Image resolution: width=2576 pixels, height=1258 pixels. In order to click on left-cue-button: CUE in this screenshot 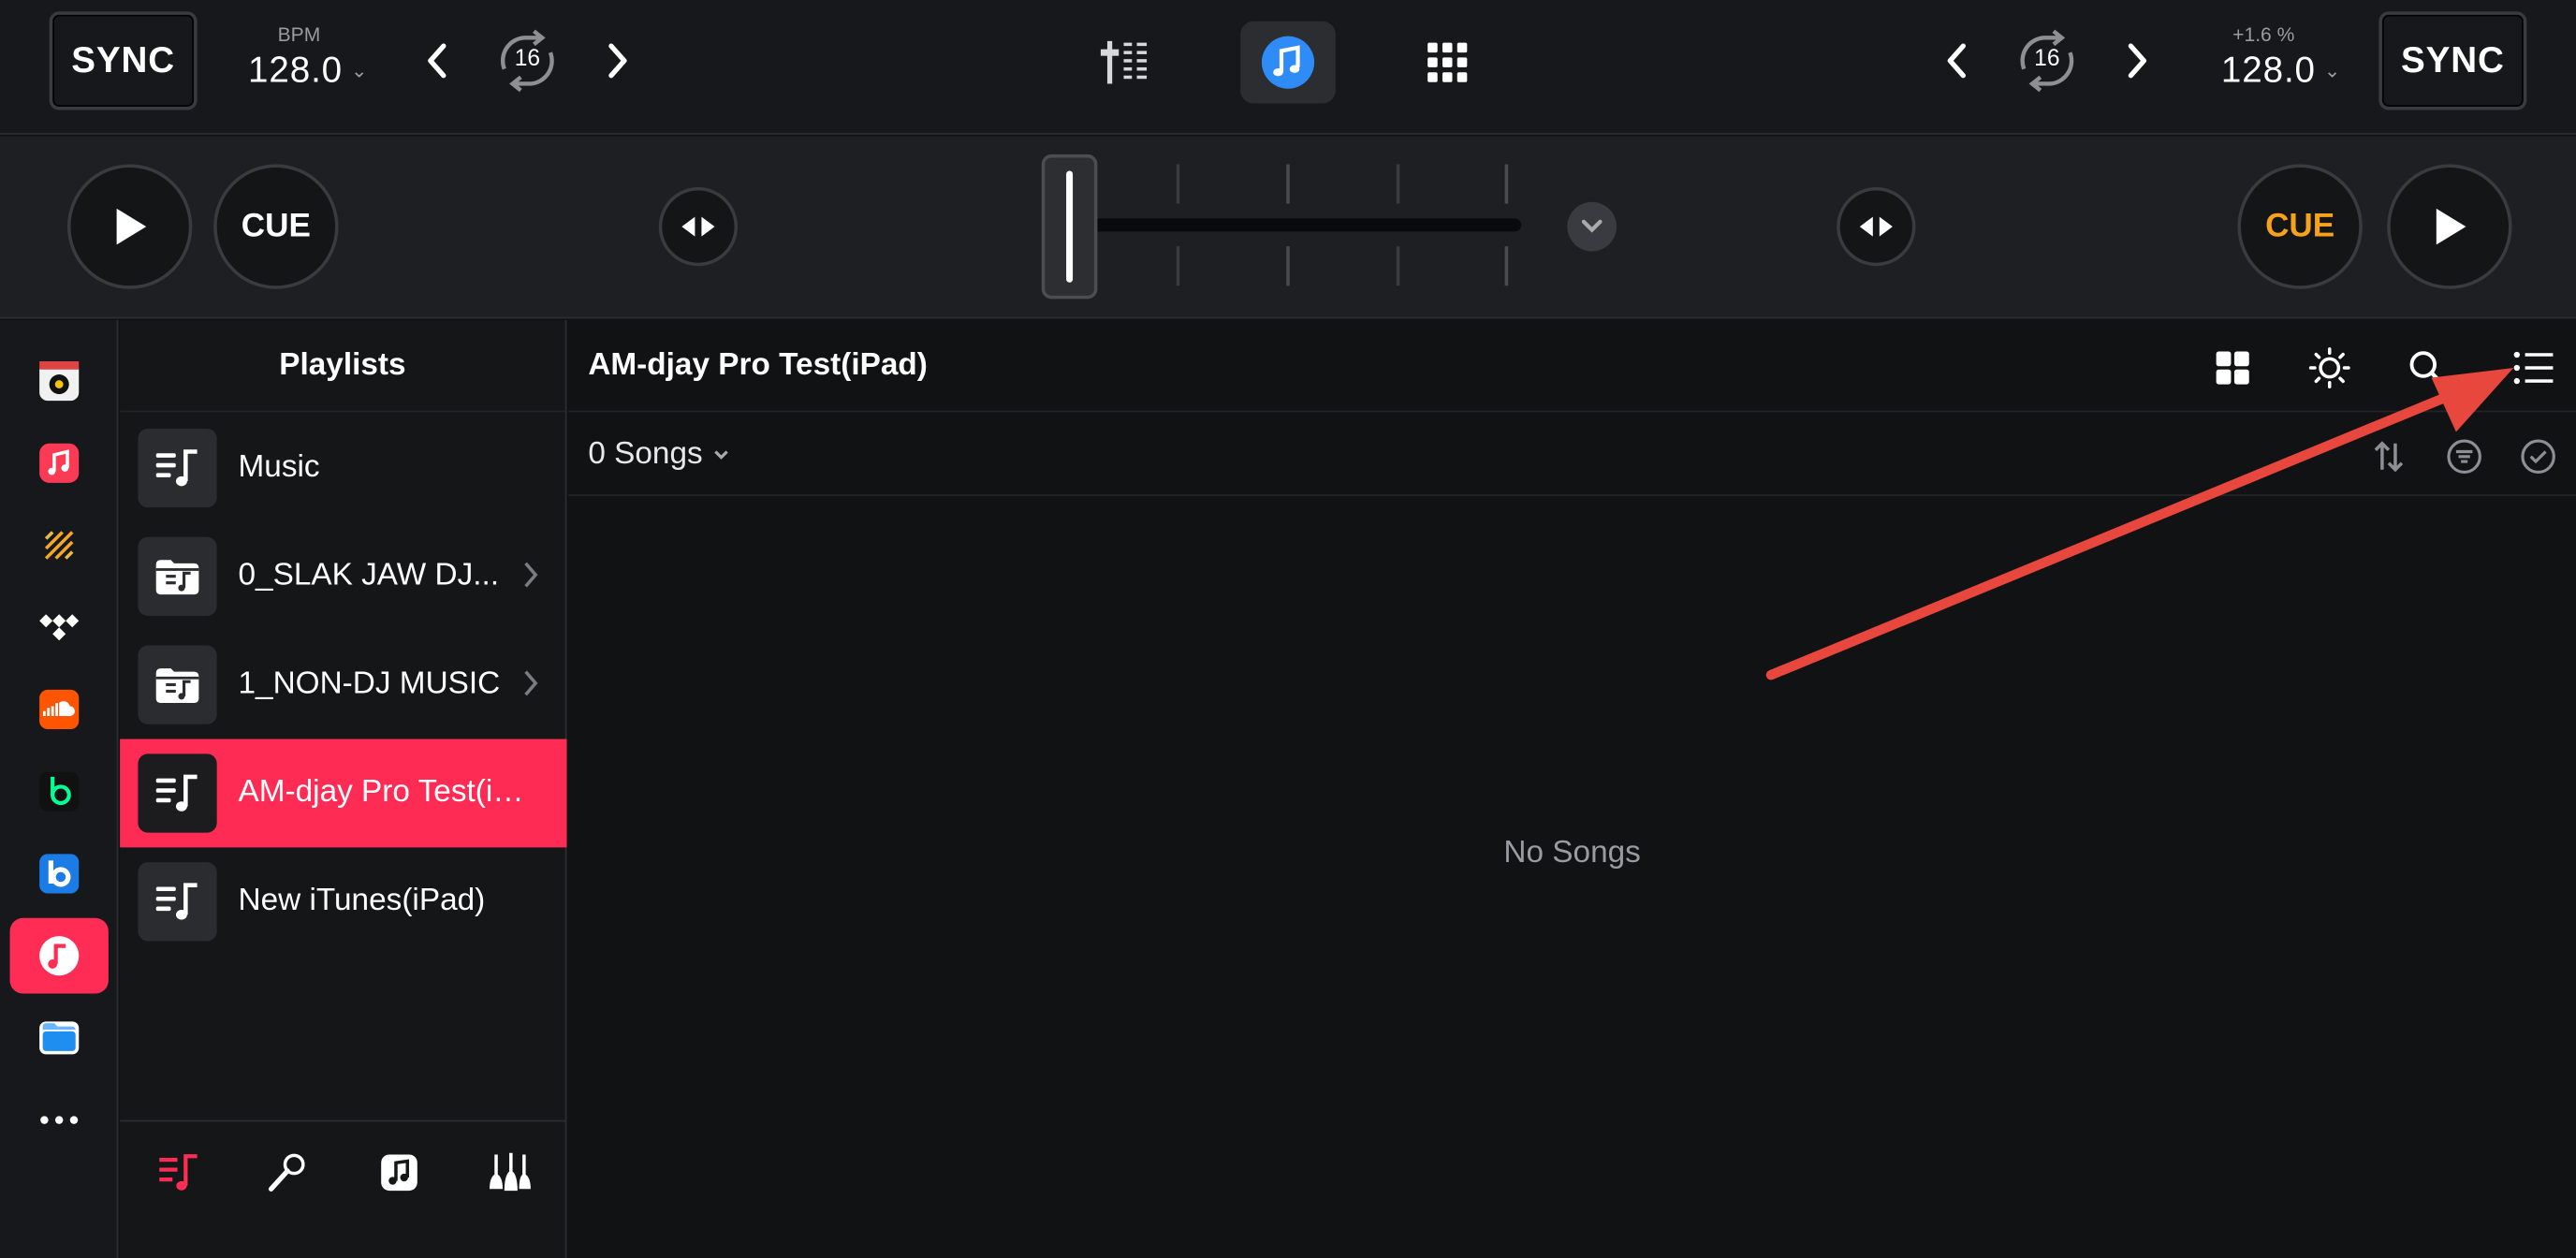, I will do `click(276, 226)`.